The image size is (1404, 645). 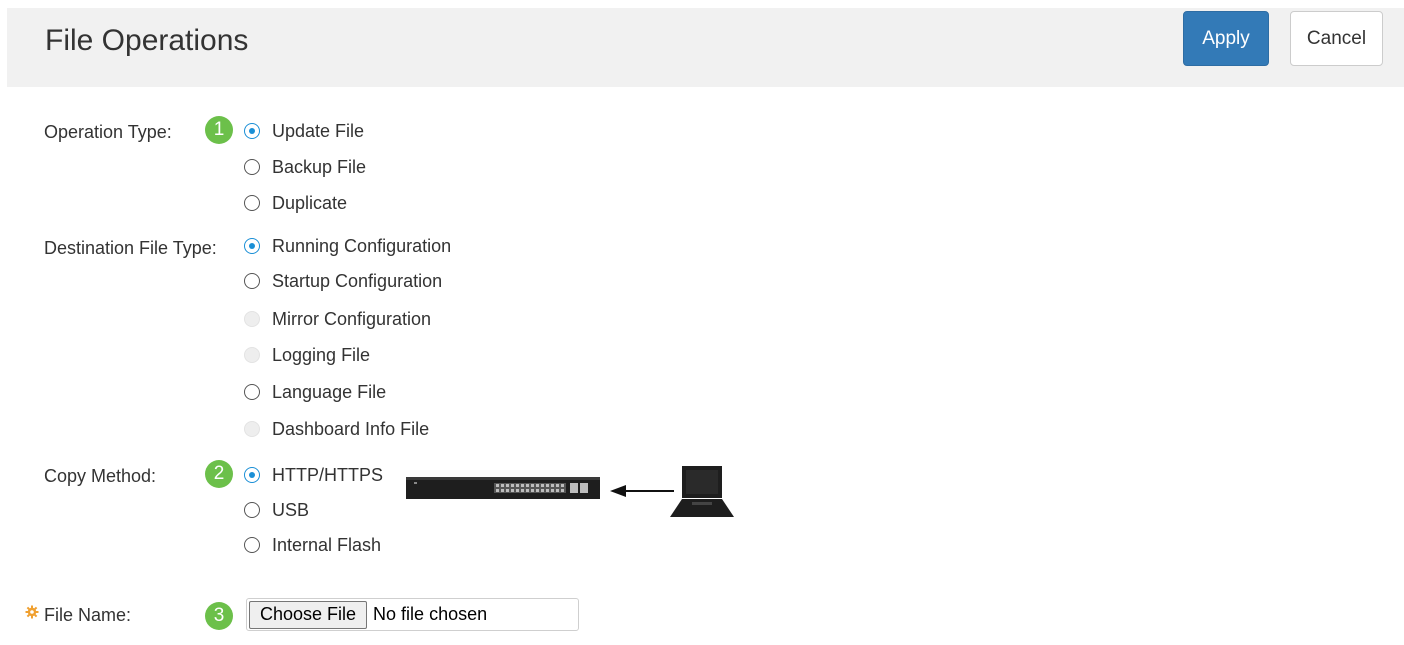 I want to click on radio-label: Running Configuration, so click(x=362, y=245).